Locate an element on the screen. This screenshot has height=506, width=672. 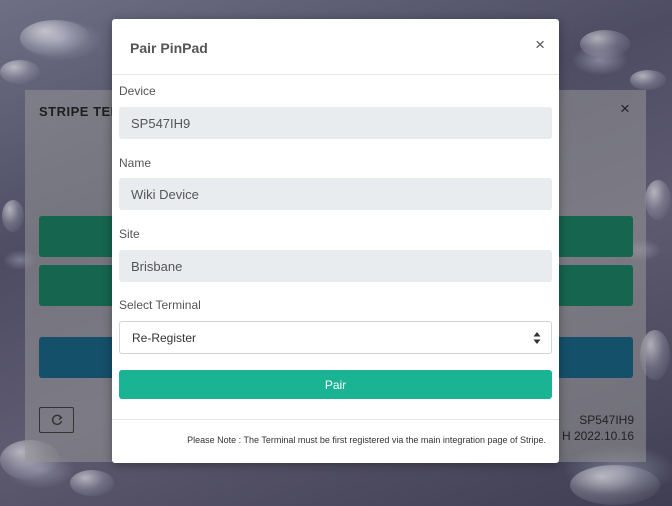
updown-arrows-icon is located at coordinates (537, 338).